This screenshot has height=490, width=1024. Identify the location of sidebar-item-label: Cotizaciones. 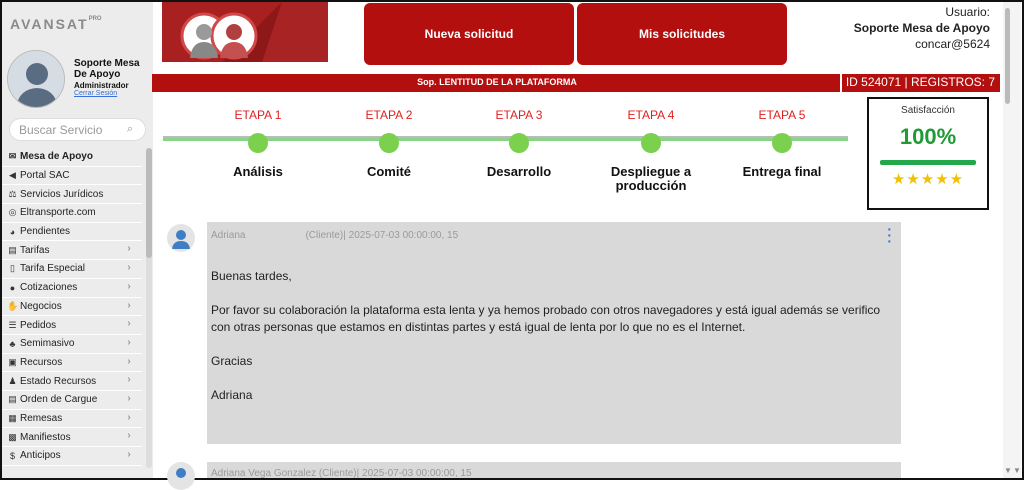
(49, 288).